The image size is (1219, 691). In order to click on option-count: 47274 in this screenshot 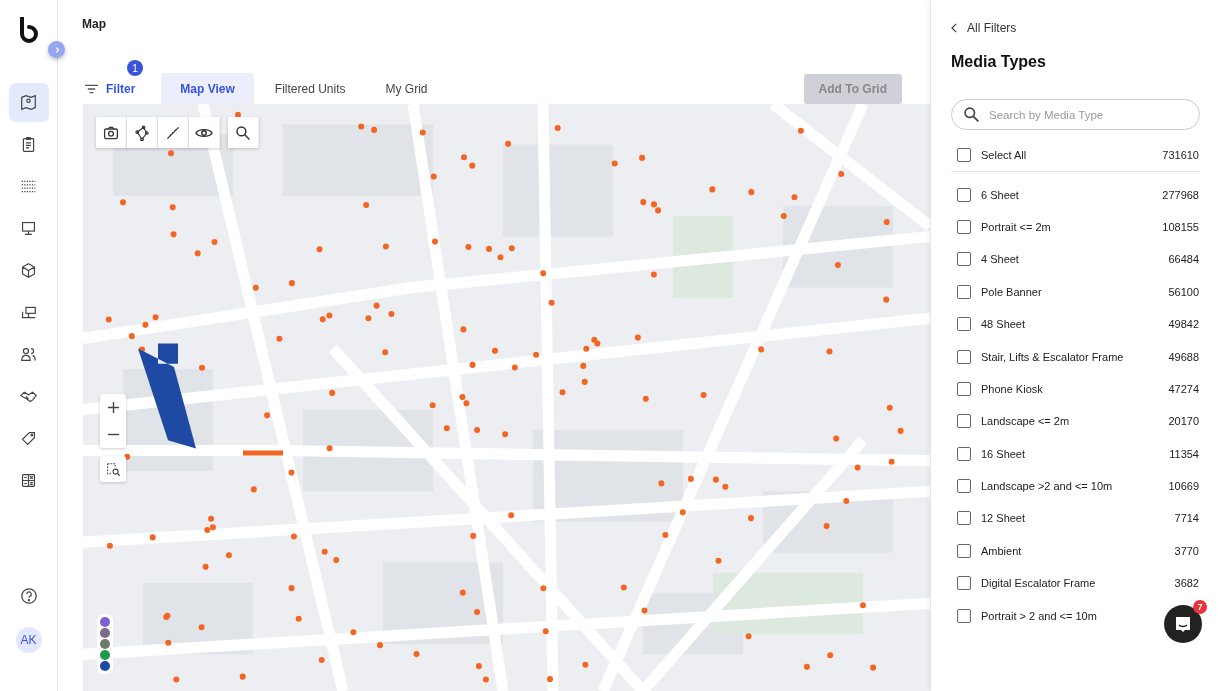, I will do `click(1184, 388)`.